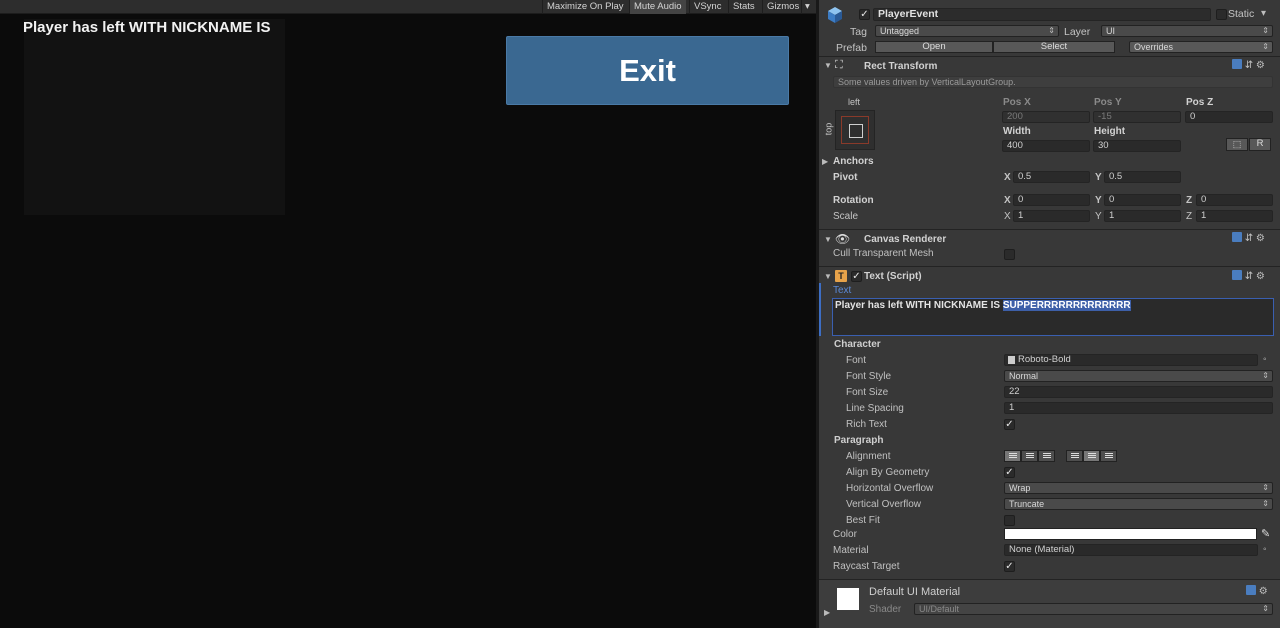 The height and width of the screenshot is (628, 1280). What do you see at coordinates (853, 161) in the screenshot?
I see `anchors-label: Anchors` at bounding box center [853, 161].